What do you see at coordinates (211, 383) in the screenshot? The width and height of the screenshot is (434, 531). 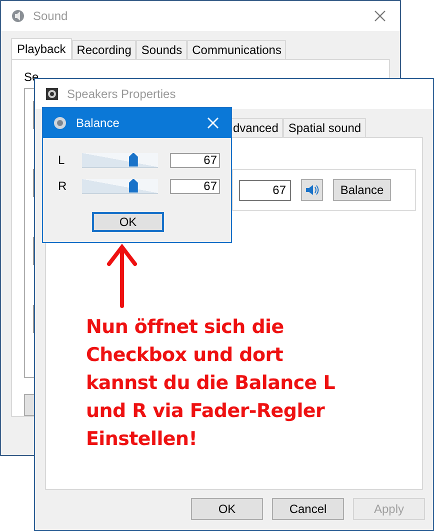 I see `annotation-text: Nun öffnet sich die Checkbox und dort kannst du die Balance L und R via Fader-Regler Einstellen!` at bounding box center [211, 383].